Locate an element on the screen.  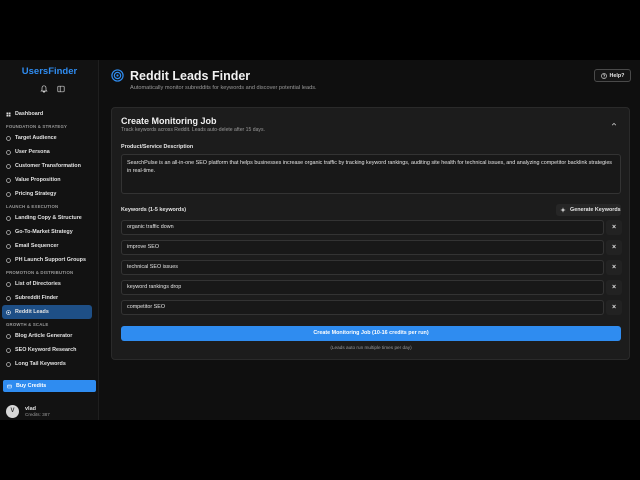
sidebar-section-title: FOUNDATION & STRATEGY is located at coordinates (37, 126).